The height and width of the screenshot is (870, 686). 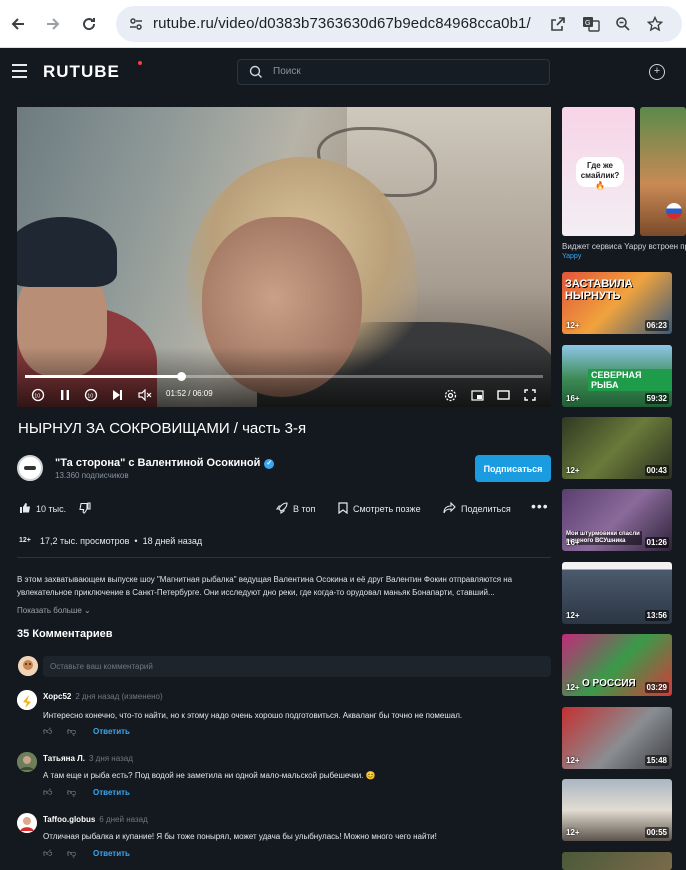 I want to click on channel-avatar, so click(x=30, y=468).